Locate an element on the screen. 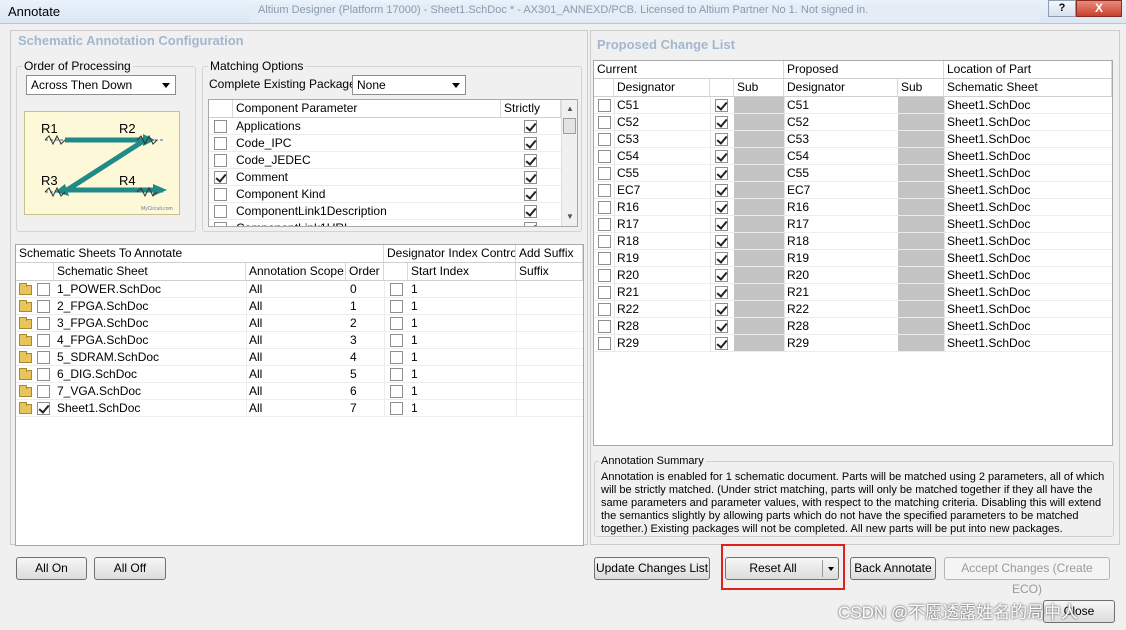  all-on-button: All On is located at coordinates (51, 568).